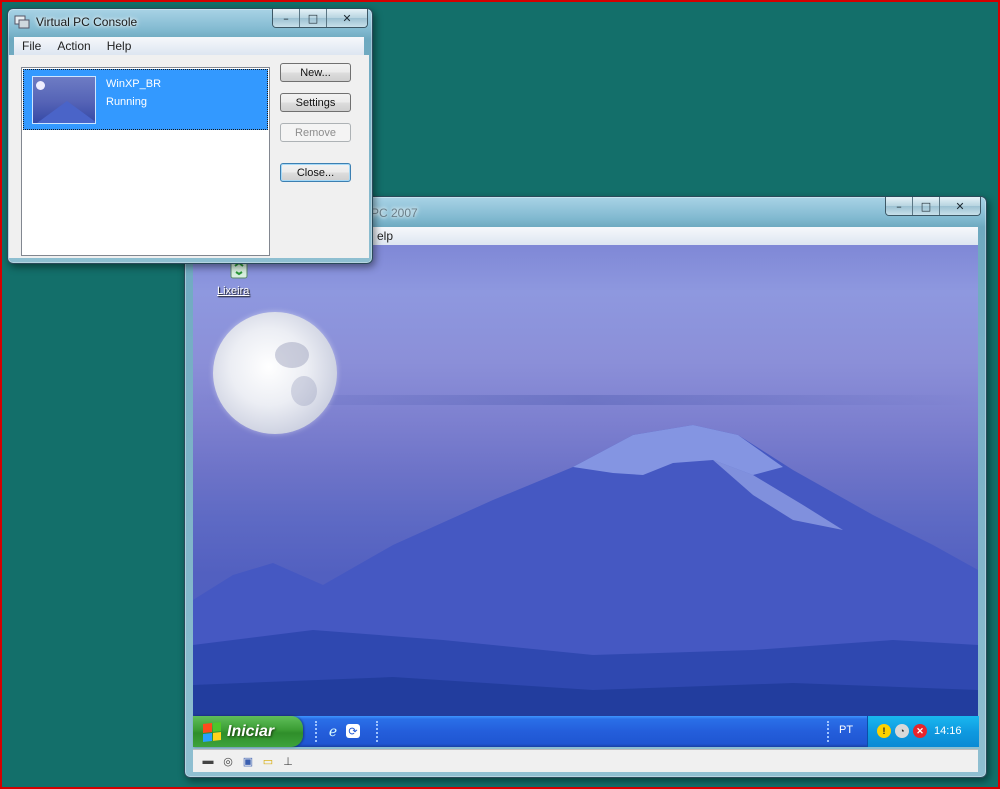 This screenshot has height=789, width=1000. Describe the element at coordinates (948, 731) in the screenshot. I see `clock: 14:16` at that location.